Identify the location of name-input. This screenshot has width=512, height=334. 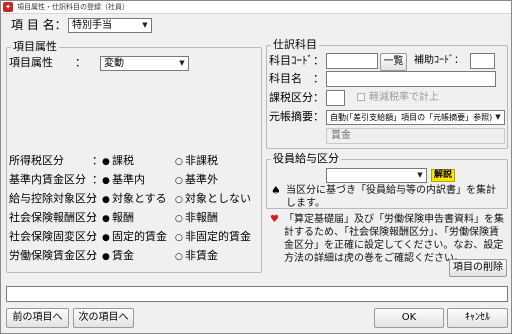
(411, 79).